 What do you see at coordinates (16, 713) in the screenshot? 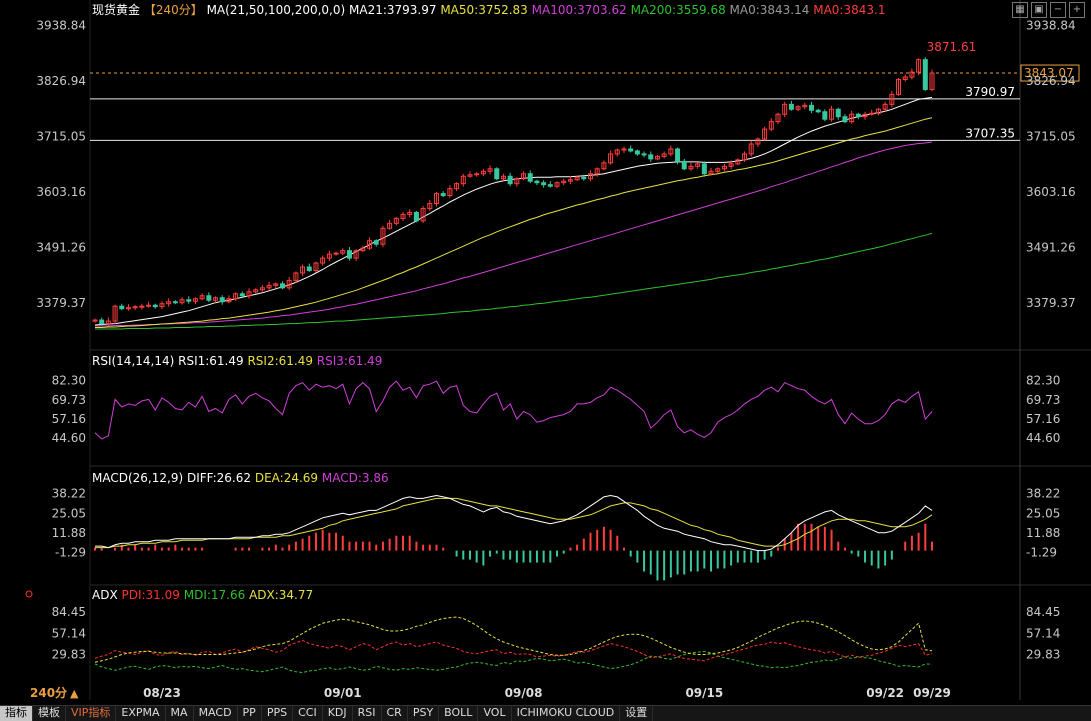
I see `bottom-tab-0: 指标` at bounding box center [16, 713].